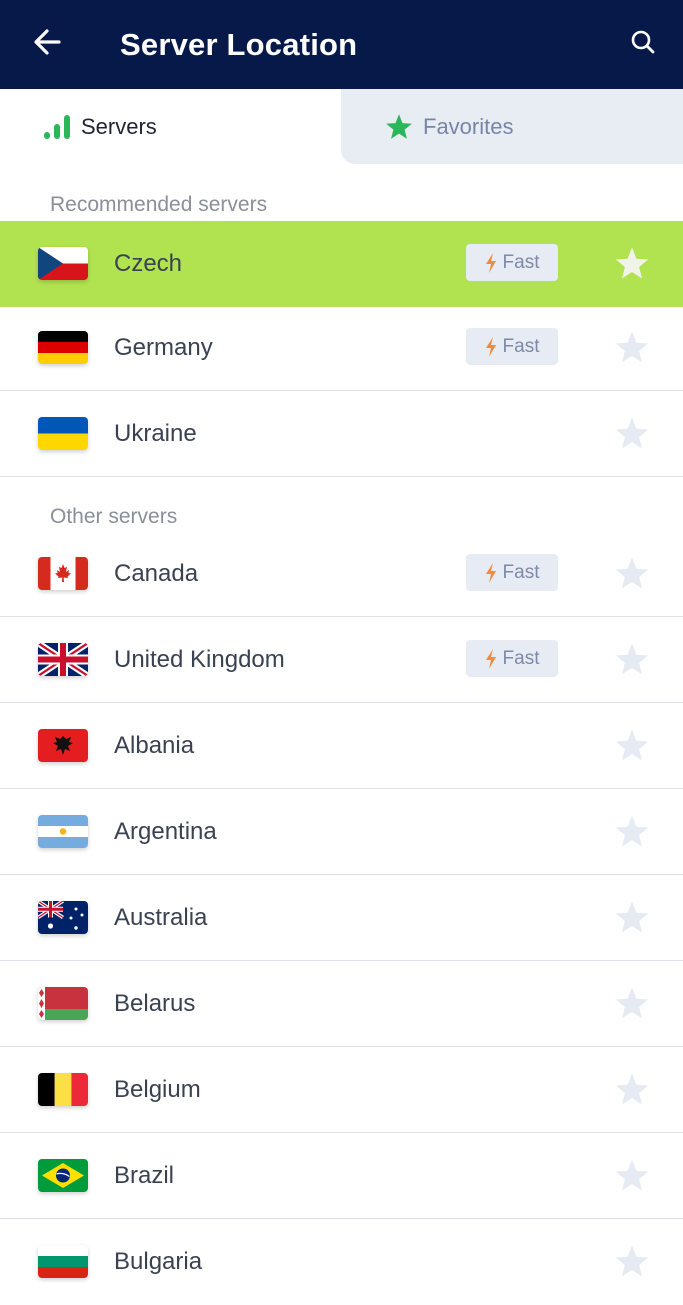 The image size is (683, 1305). I want to click on search-icon, so click(643, 44).